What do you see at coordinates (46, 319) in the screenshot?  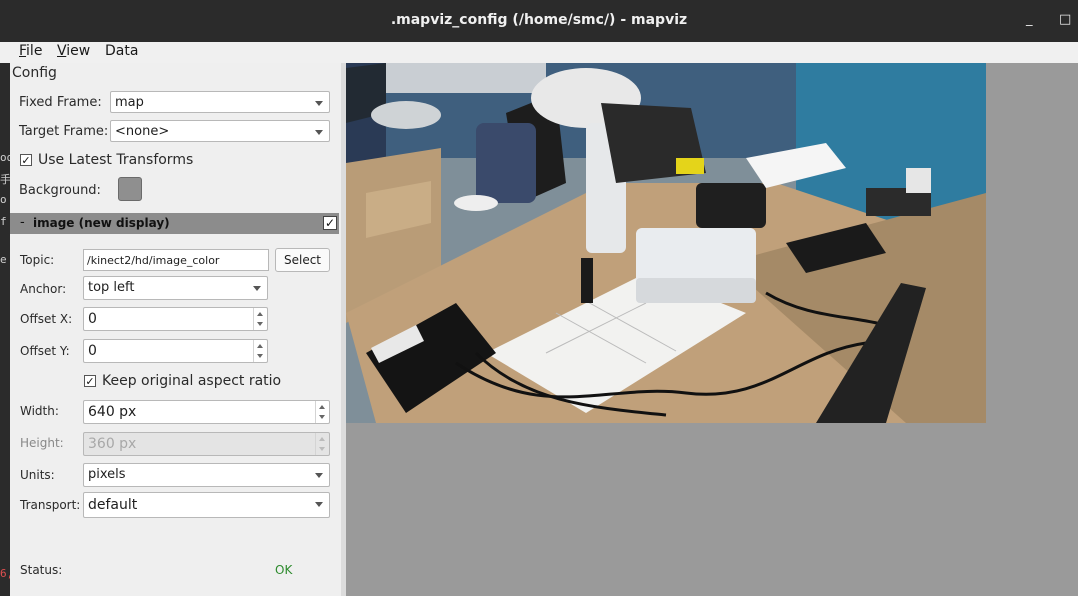 I see `offset-x-label: Offset X:` at bounding box center [46, 319].